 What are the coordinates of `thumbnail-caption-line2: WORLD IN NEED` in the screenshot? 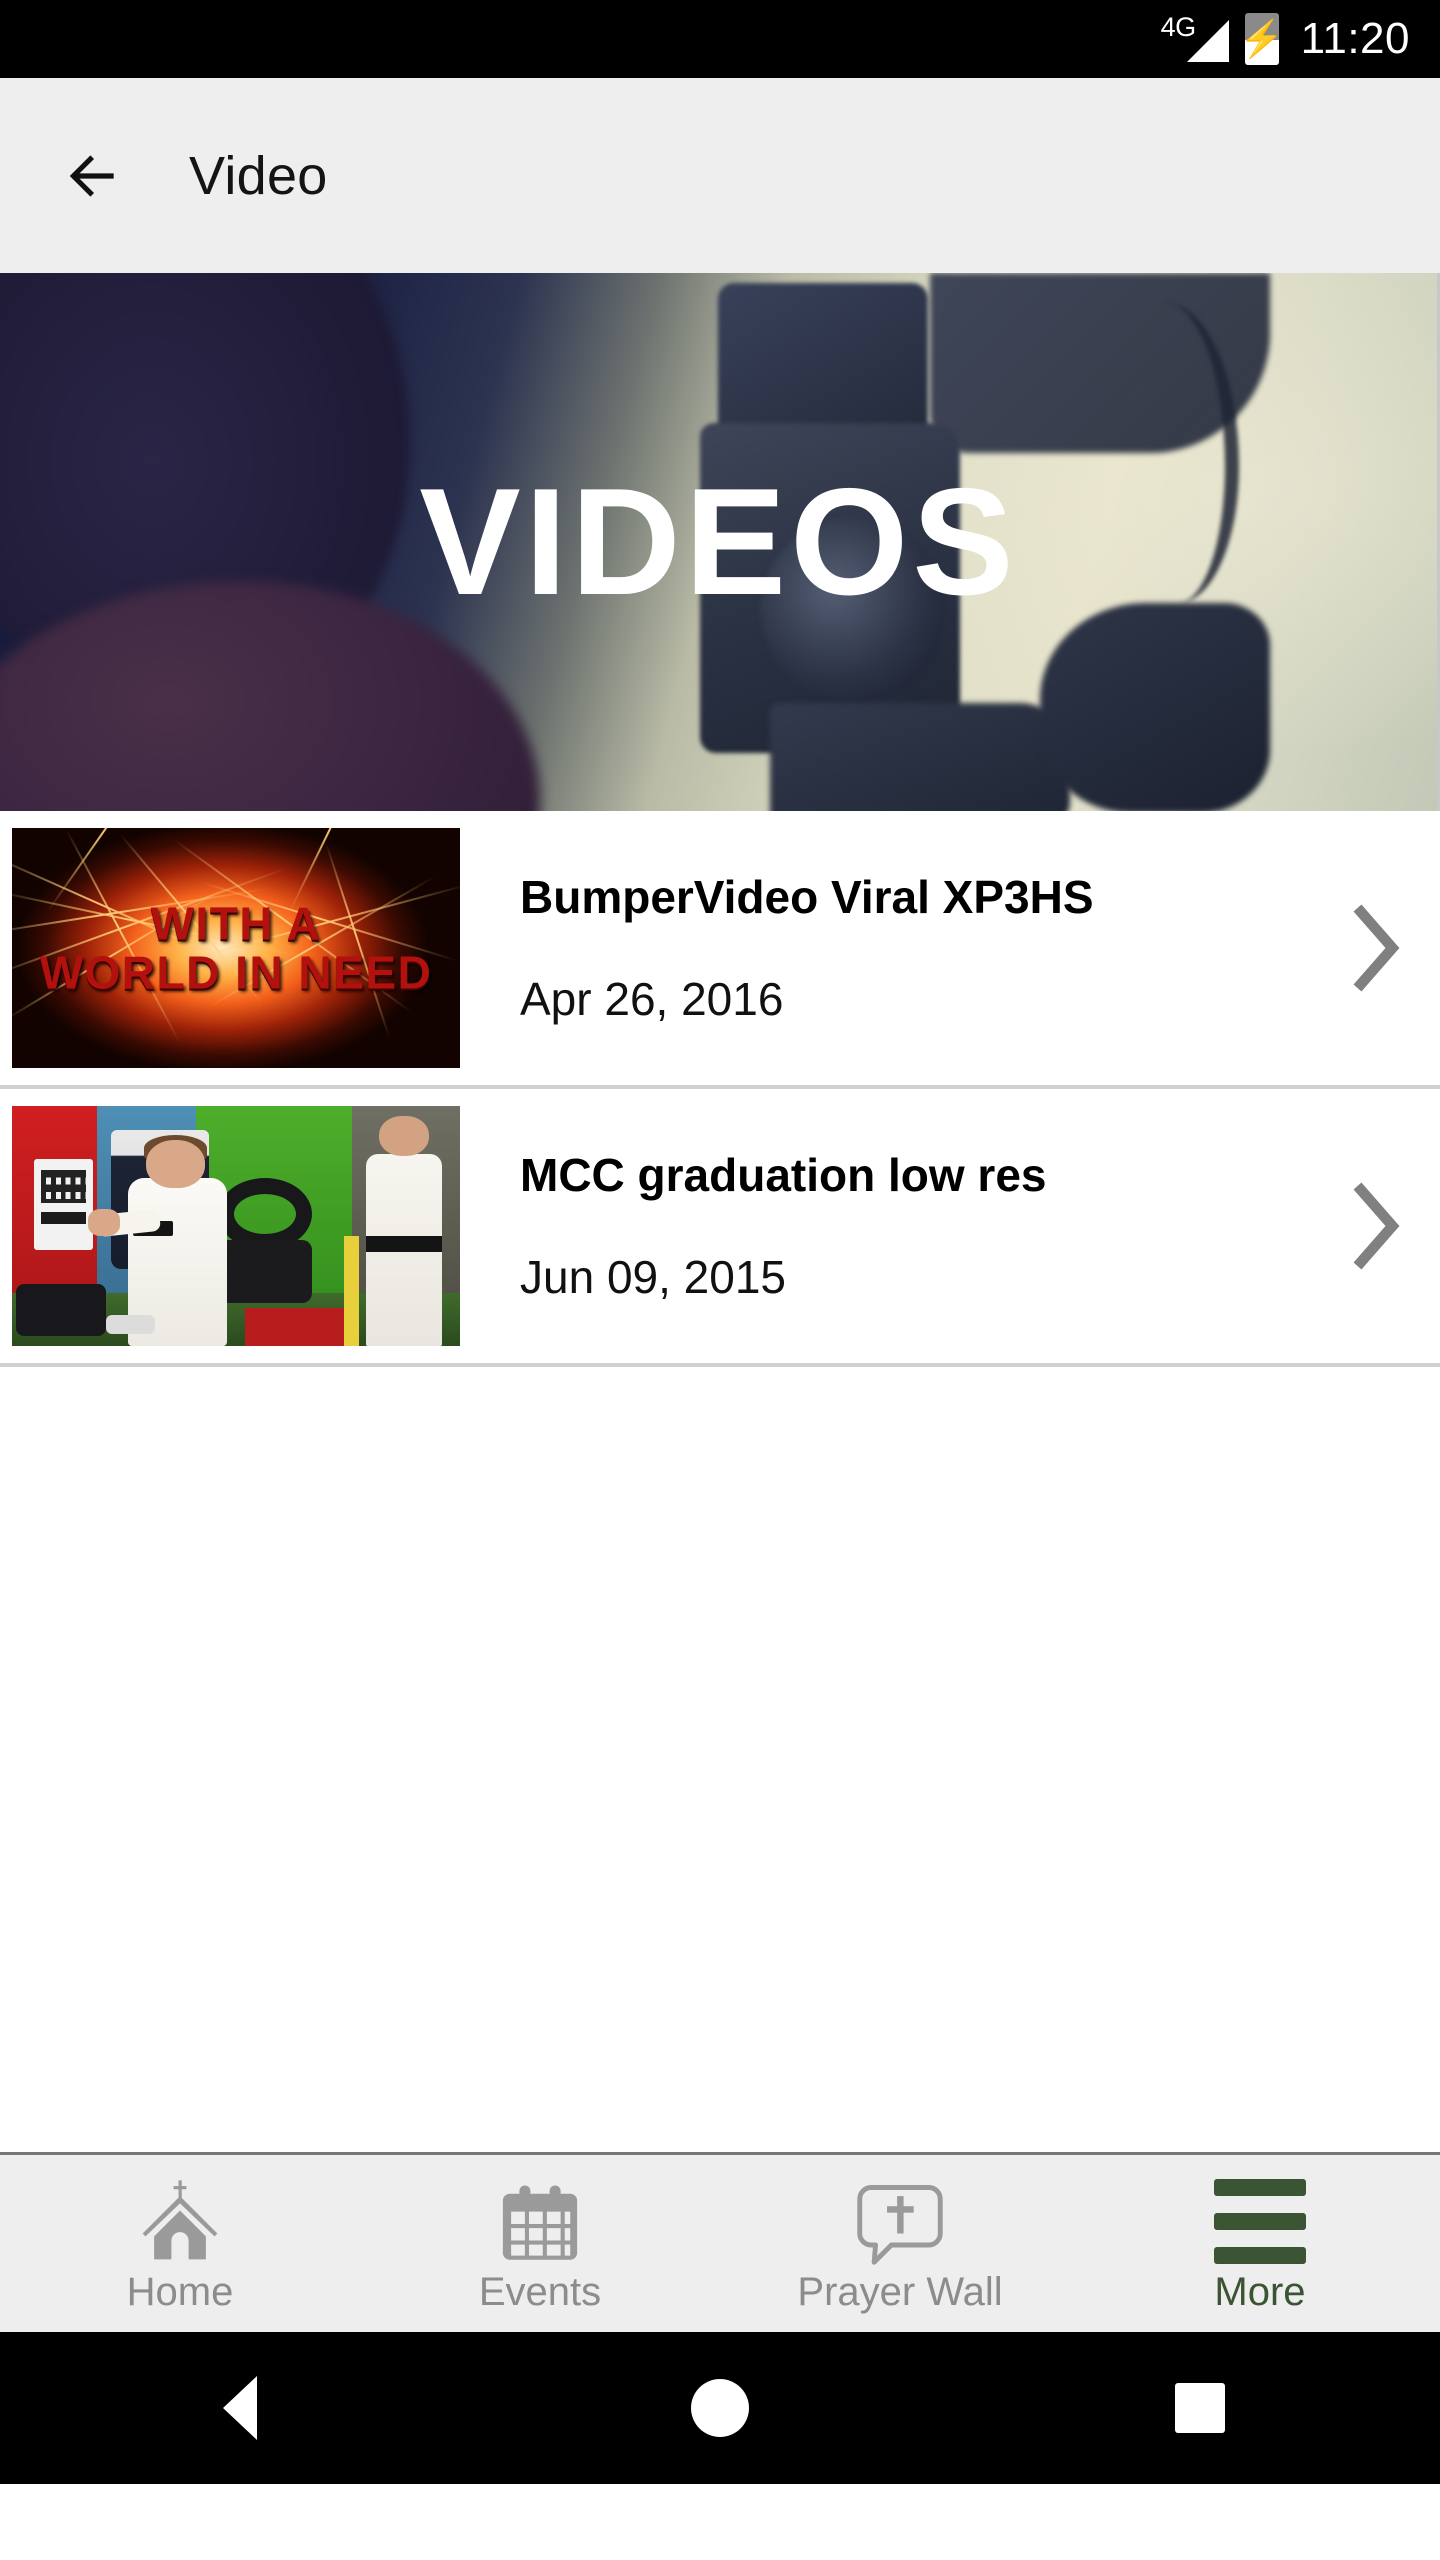 It's located at (236, 972).